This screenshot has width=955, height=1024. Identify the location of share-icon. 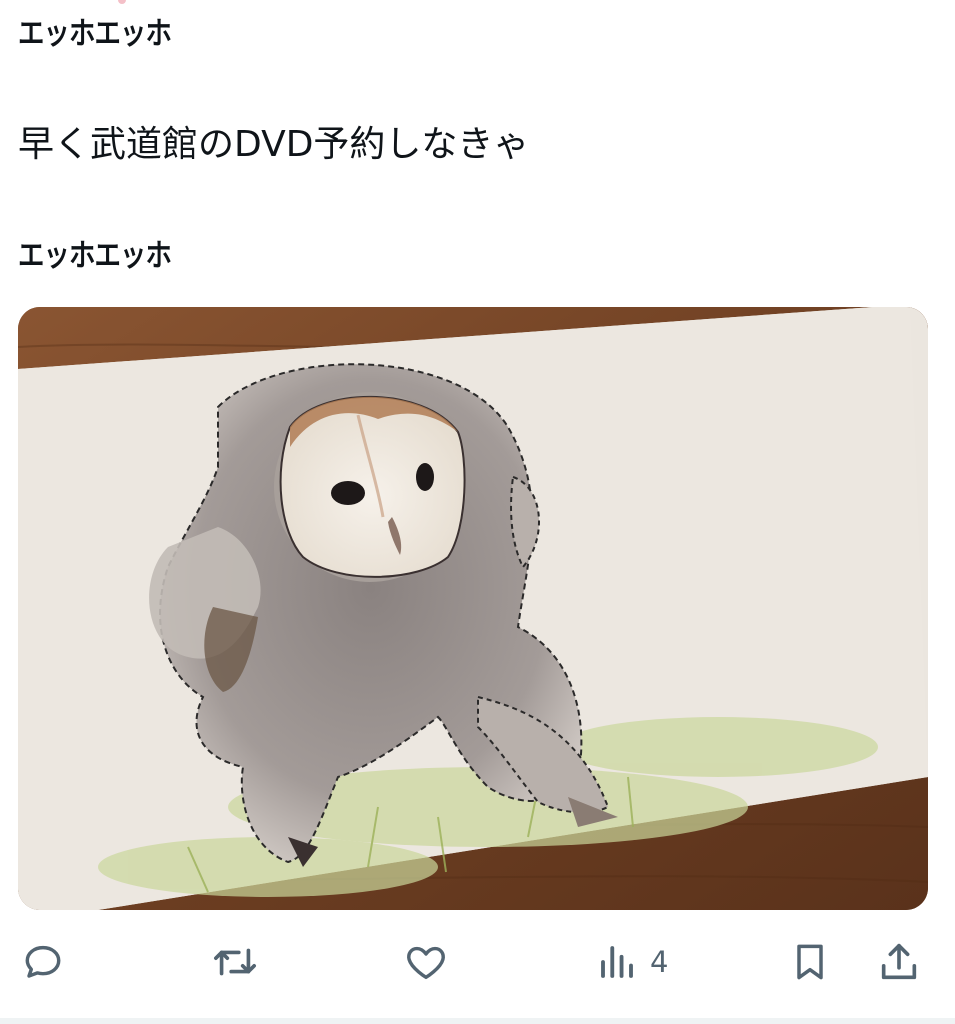
(899, 962).